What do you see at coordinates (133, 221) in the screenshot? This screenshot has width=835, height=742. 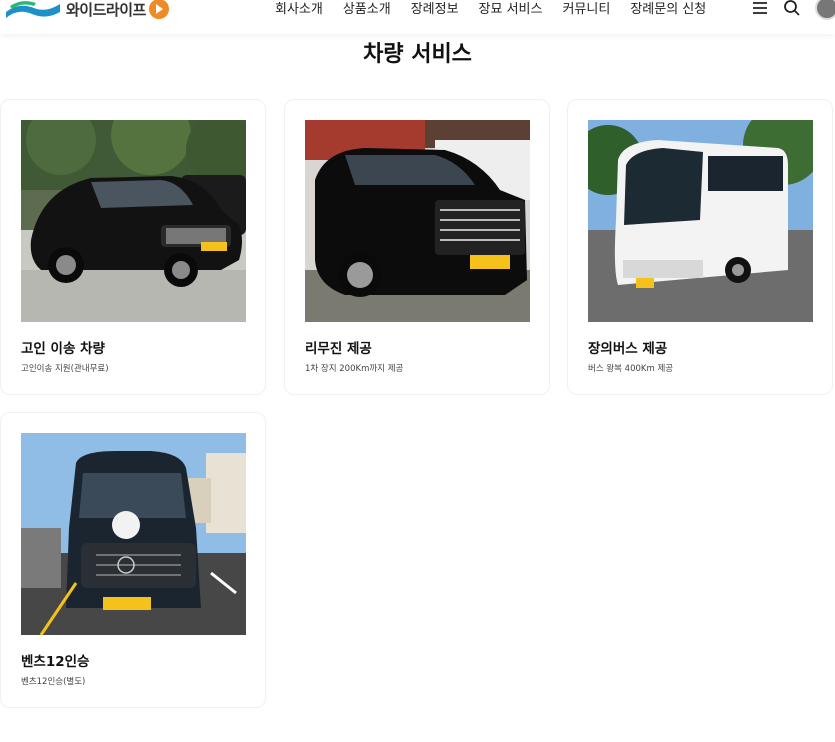 I see `vehicle-photo-van` at bounding box center [133, 221].